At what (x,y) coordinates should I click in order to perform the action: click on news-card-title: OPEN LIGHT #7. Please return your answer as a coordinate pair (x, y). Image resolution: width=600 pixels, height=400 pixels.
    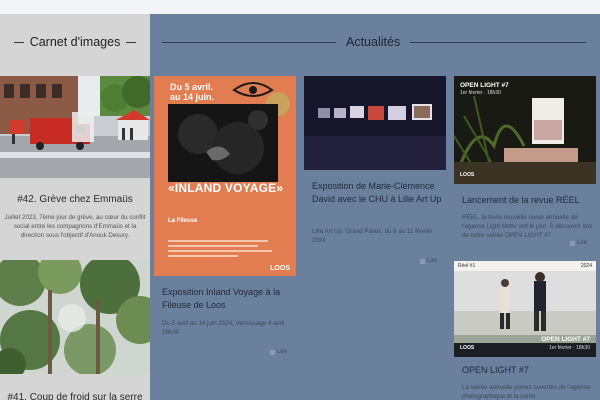
    Looking at the image, I should click on (528, 370).